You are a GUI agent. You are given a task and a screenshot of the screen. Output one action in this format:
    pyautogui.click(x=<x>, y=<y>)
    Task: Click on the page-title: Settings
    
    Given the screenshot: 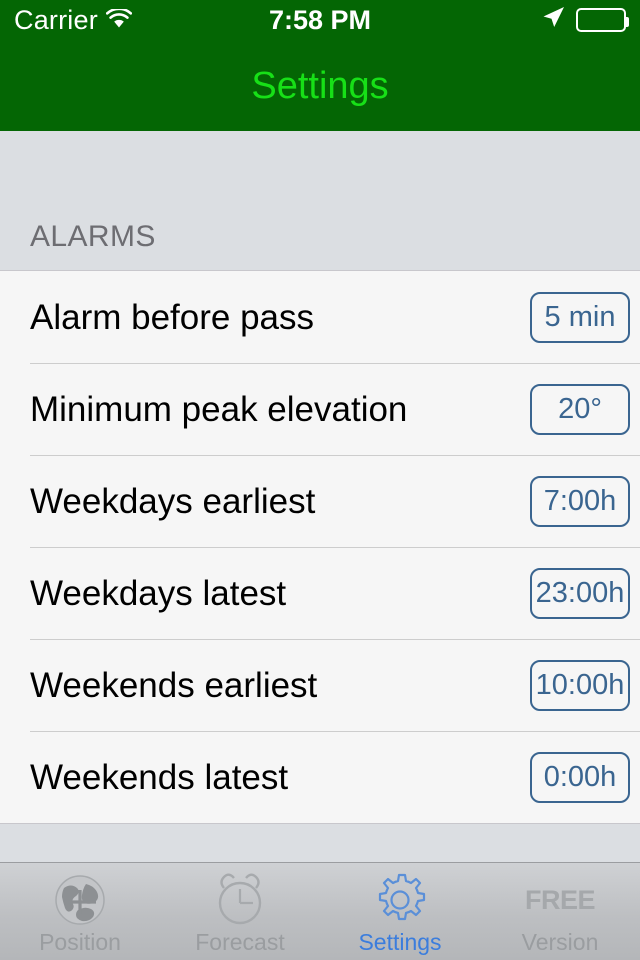 What is the action you would take?
    pyautogui.click(x=320, y=85)
    